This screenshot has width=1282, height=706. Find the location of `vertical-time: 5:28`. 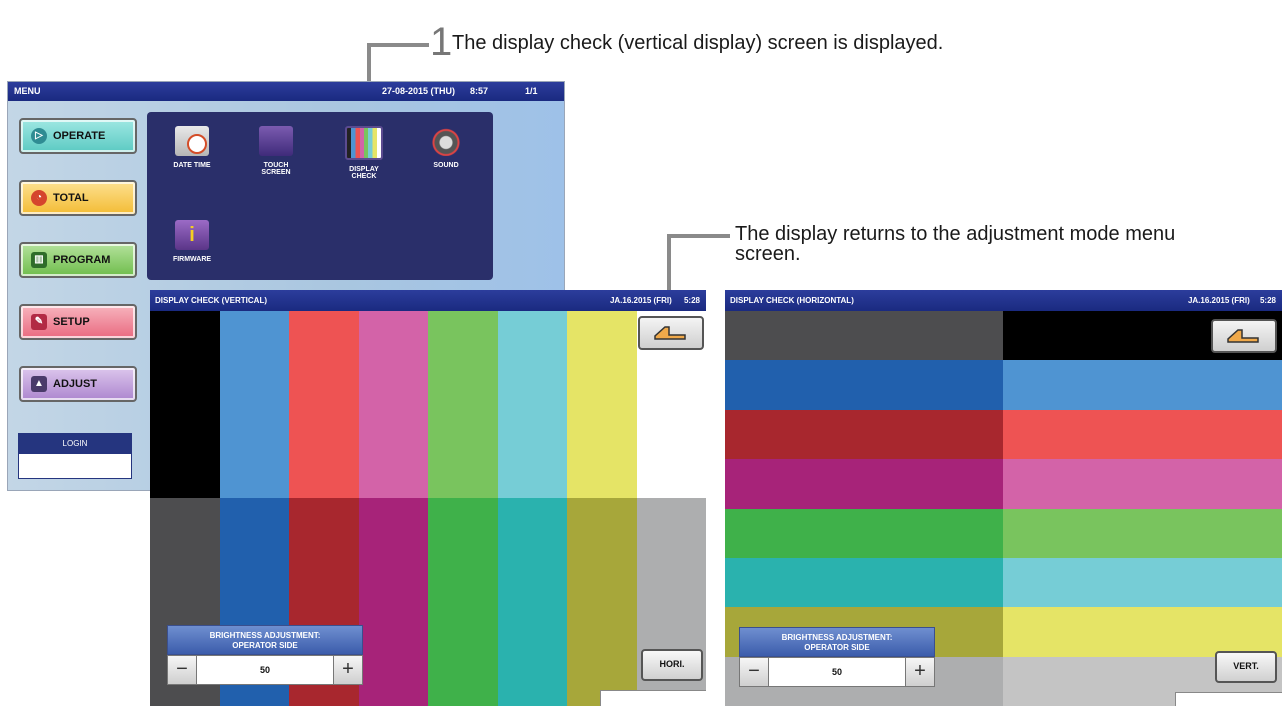

vertical-time: 5:28 is located at coordinates (691, 300).